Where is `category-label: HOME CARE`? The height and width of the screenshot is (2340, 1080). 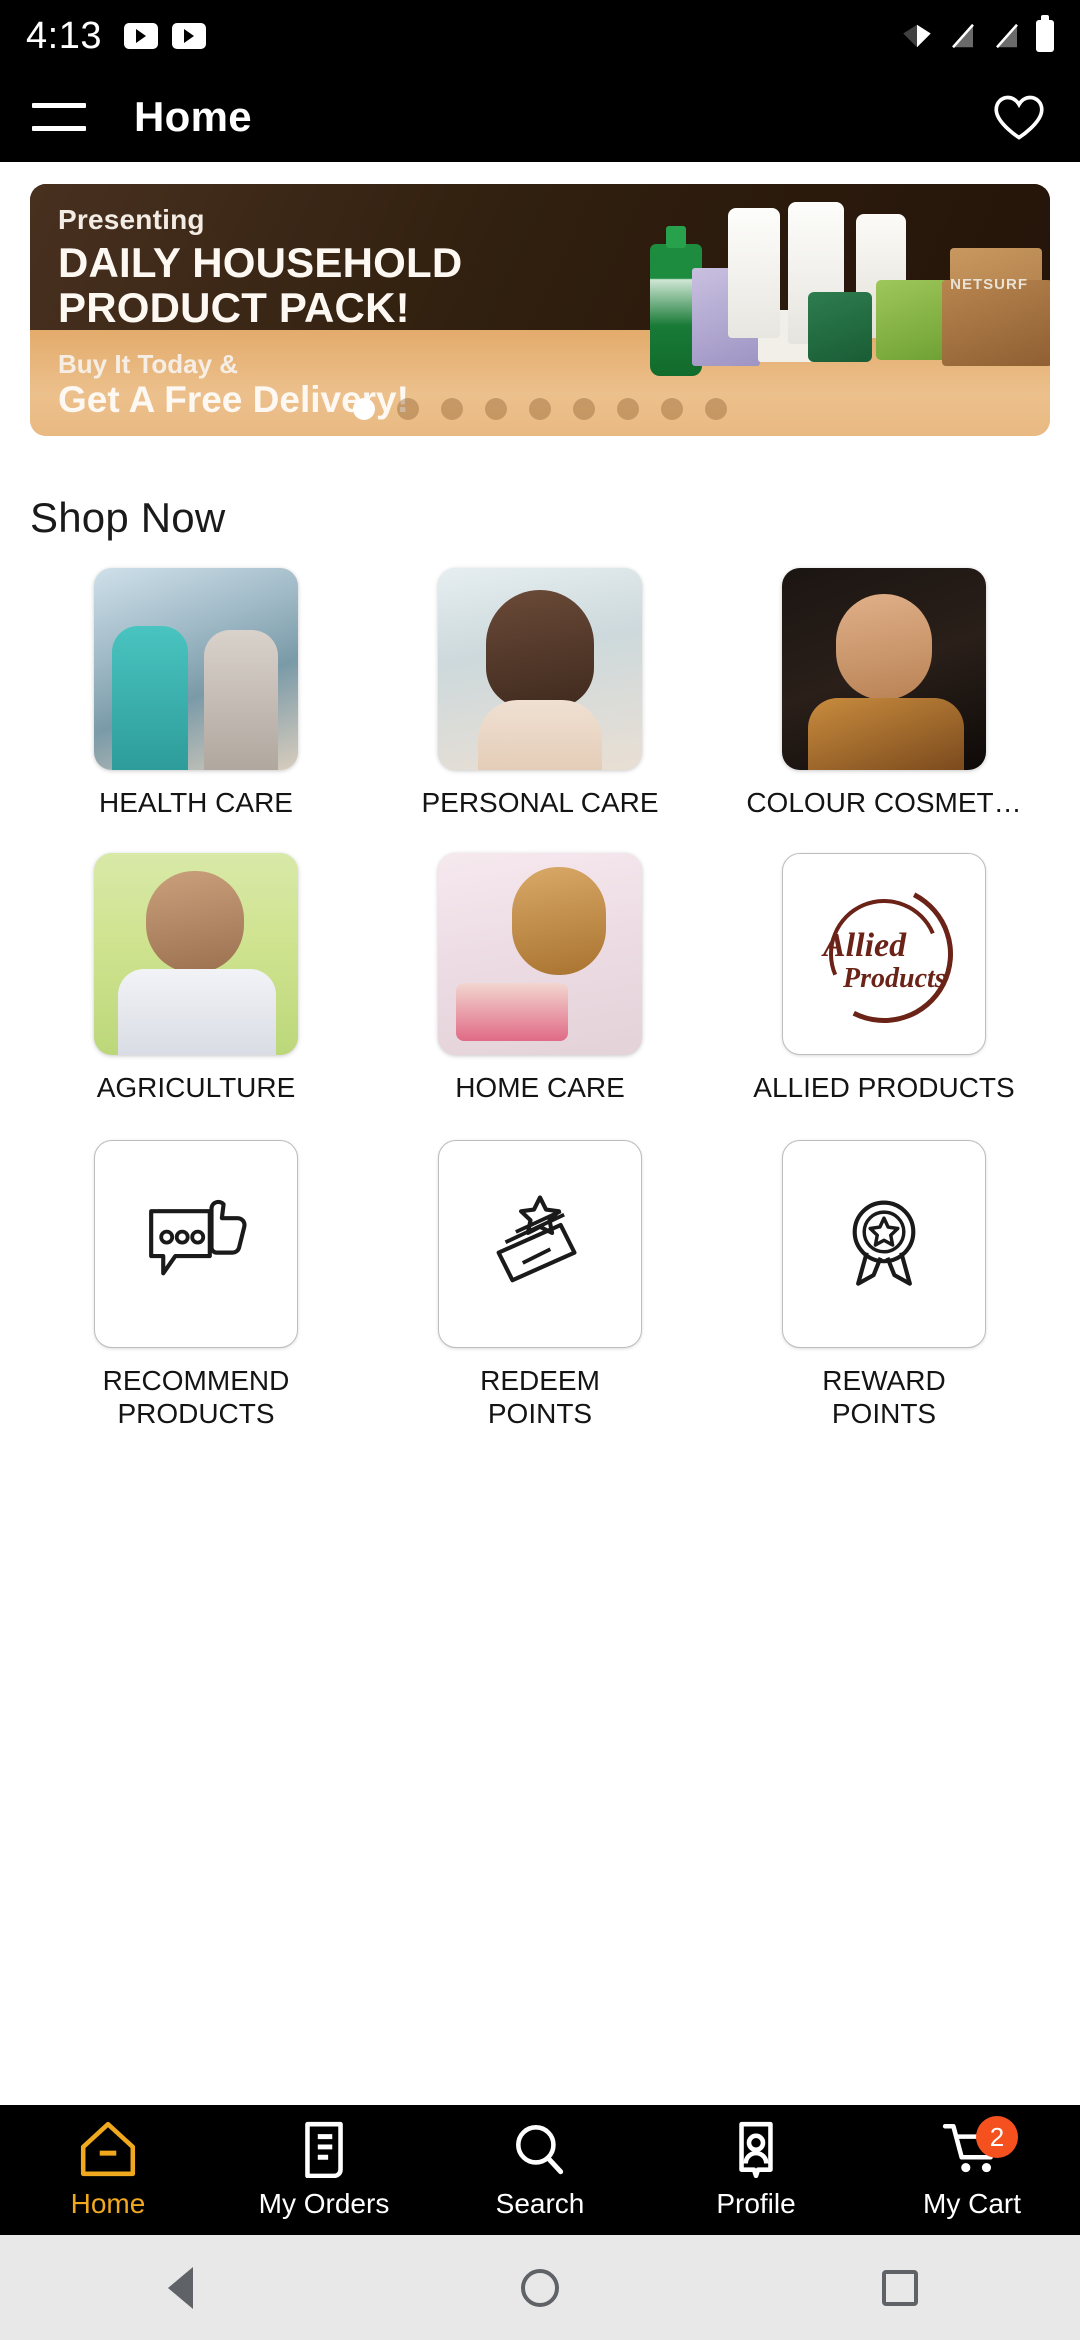
category-label: HOME CARE is located at coordinates (540, 1088).